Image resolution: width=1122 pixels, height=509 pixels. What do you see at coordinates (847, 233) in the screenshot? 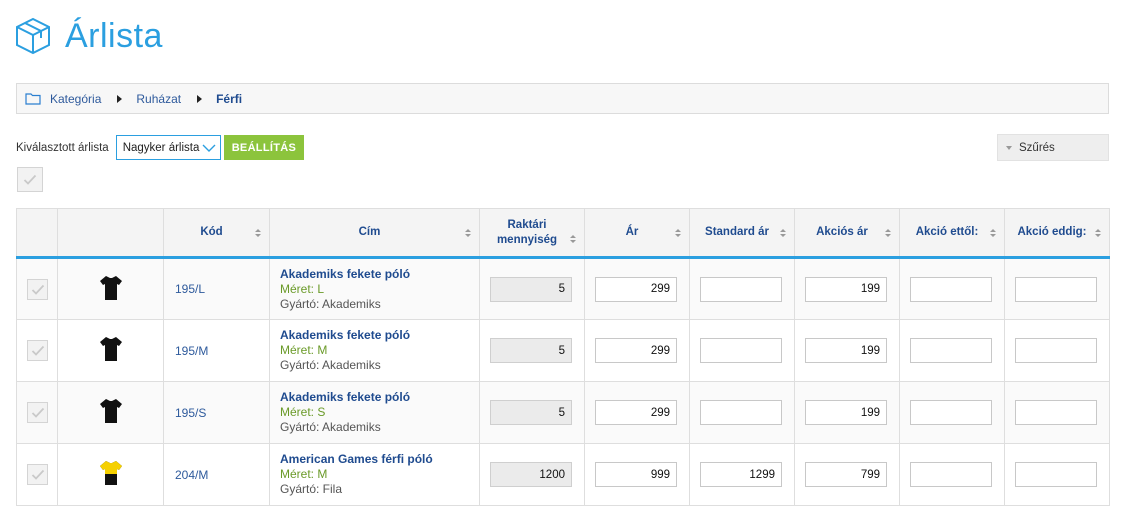
I see `header-sale-price: Akciós ár` at bounding box center [847, 233].